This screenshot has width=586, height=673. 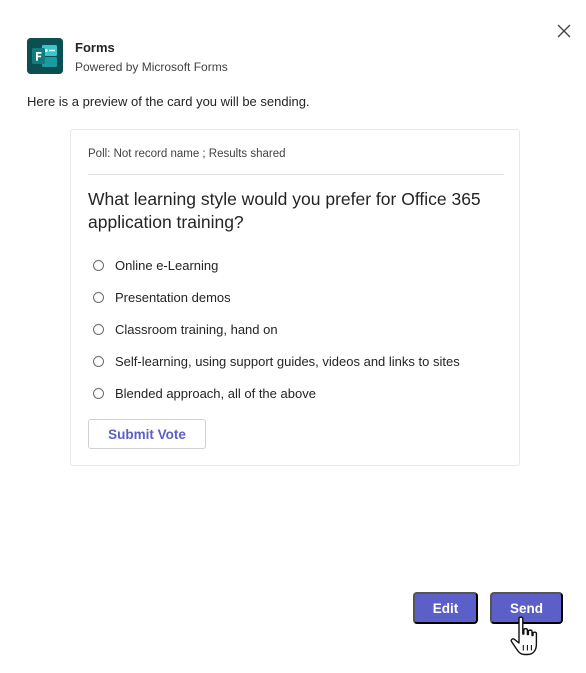 What do you see at coordinates (187, 154) in the screenshot?
I see `poll-meta: Poll: Not record name ; Results shared` at bounding box center [187, 154].